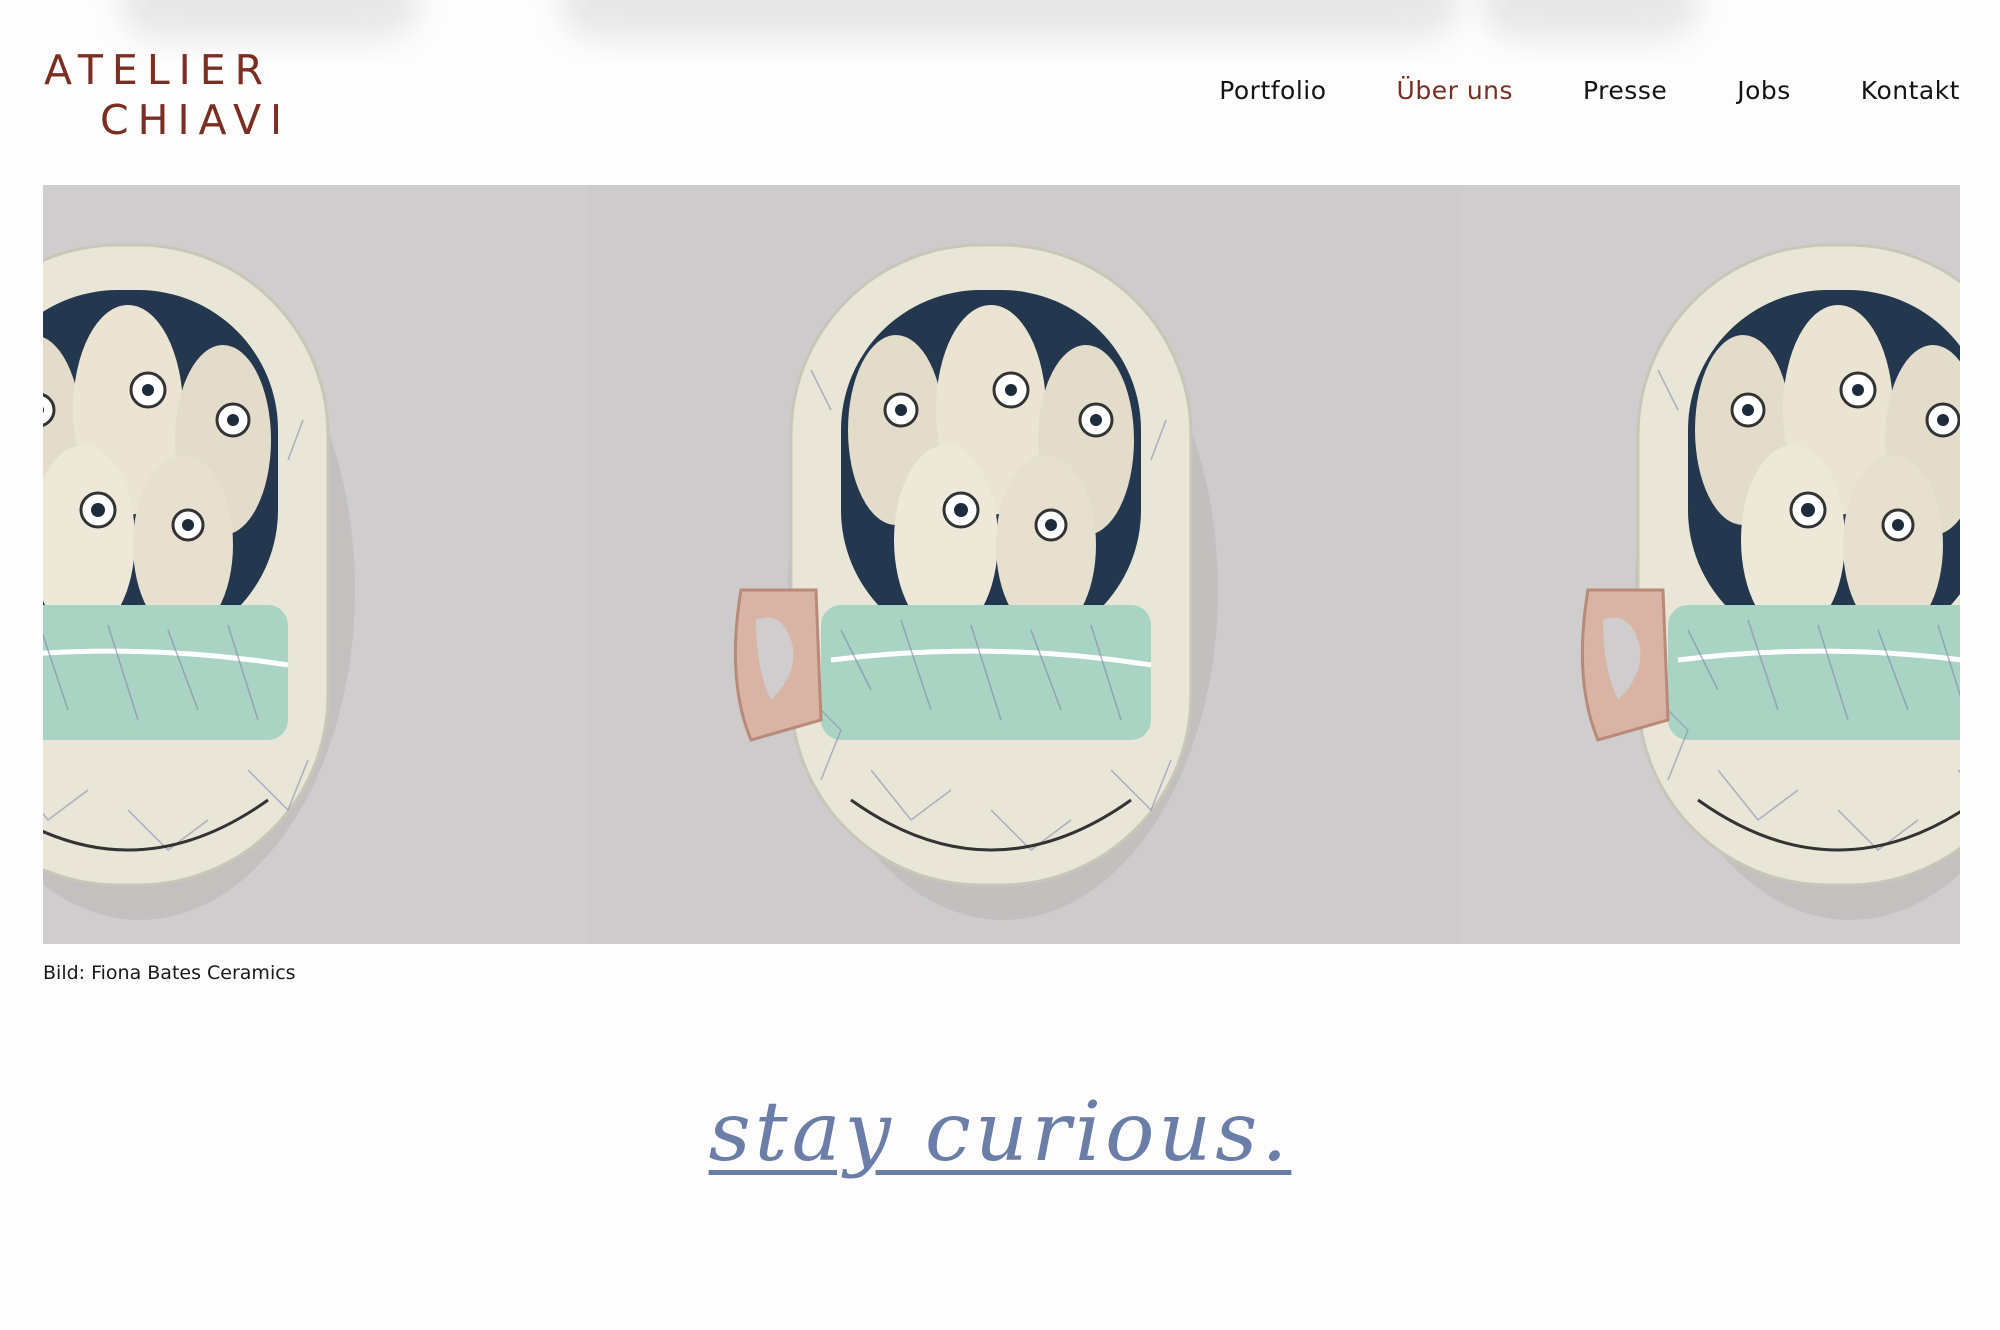 The image size is (2000, 1330). I want to click on nav-kontakt: Kontakt, so click(1910, 90).